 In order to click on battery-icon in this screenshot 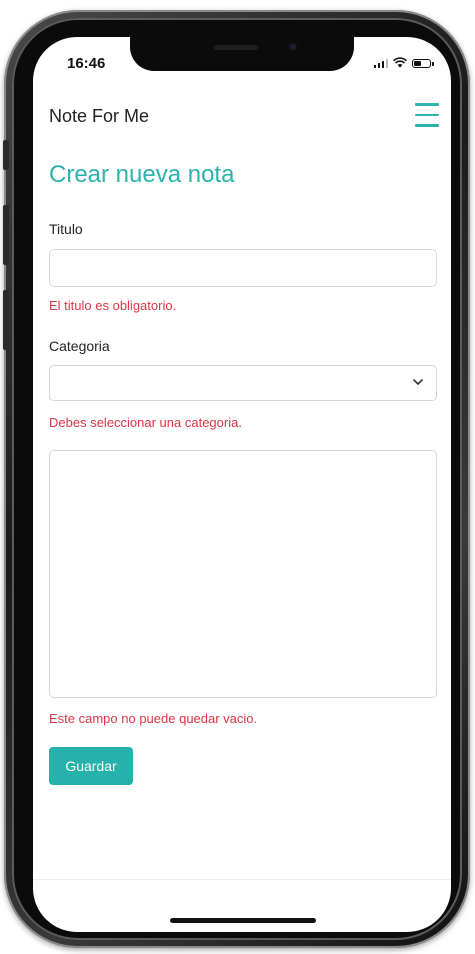, I will do `click(423, 63)`.